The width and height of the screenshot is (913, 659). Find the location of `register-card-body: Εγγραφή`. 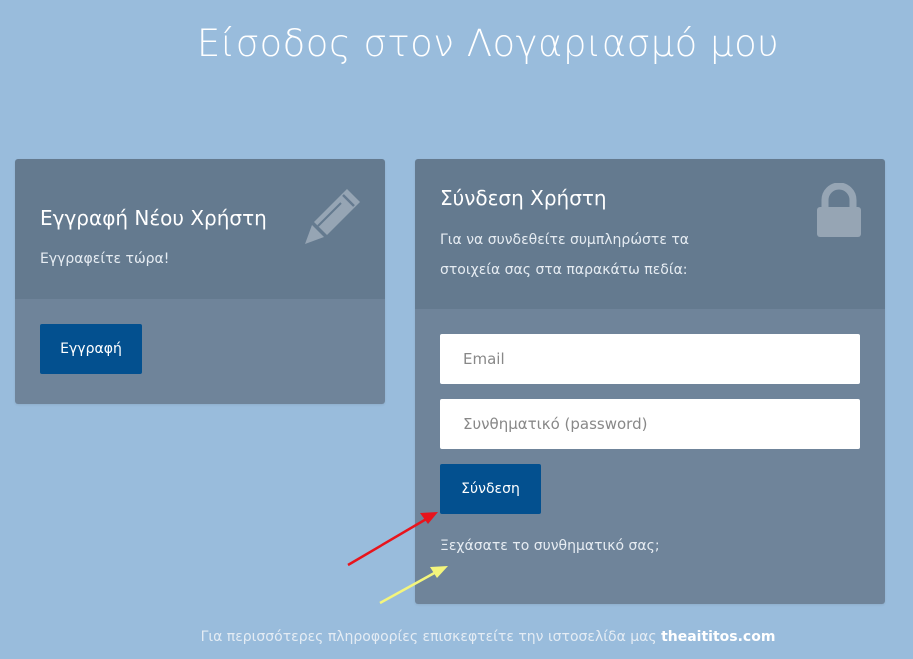

register-card-body: Εγγραφή is located at coordinates (200, 351).